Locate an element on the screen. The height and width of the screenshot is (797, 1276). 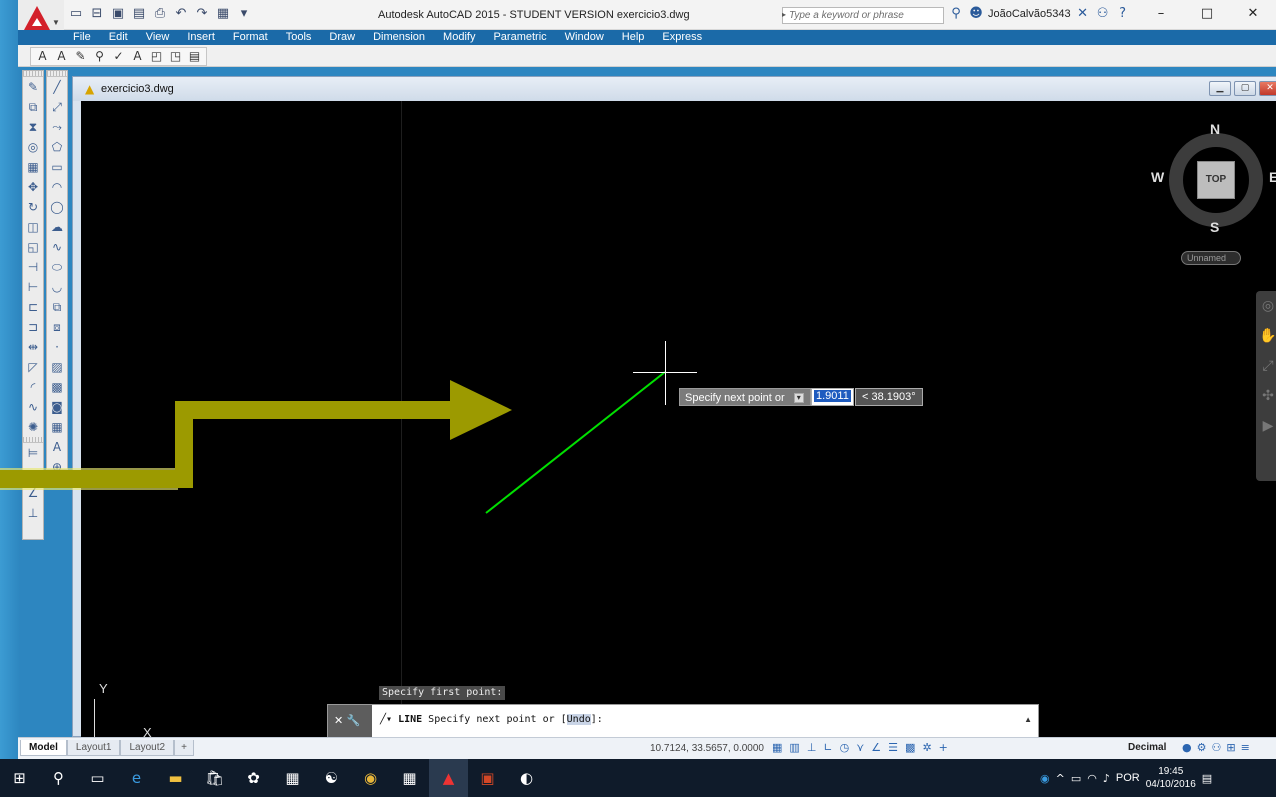
offset-icon: ◎ is located at coordinates (33, 147).